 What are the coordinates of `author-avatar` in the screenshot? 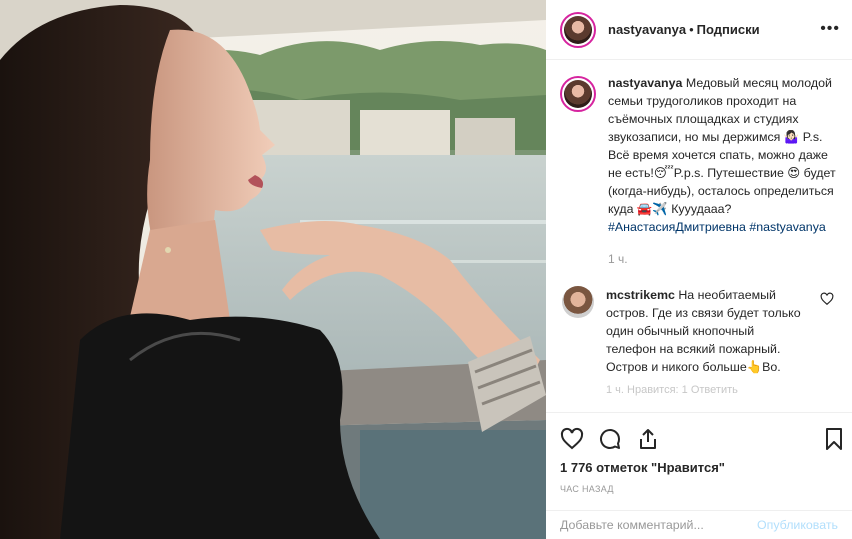 It's located at (578, 29).